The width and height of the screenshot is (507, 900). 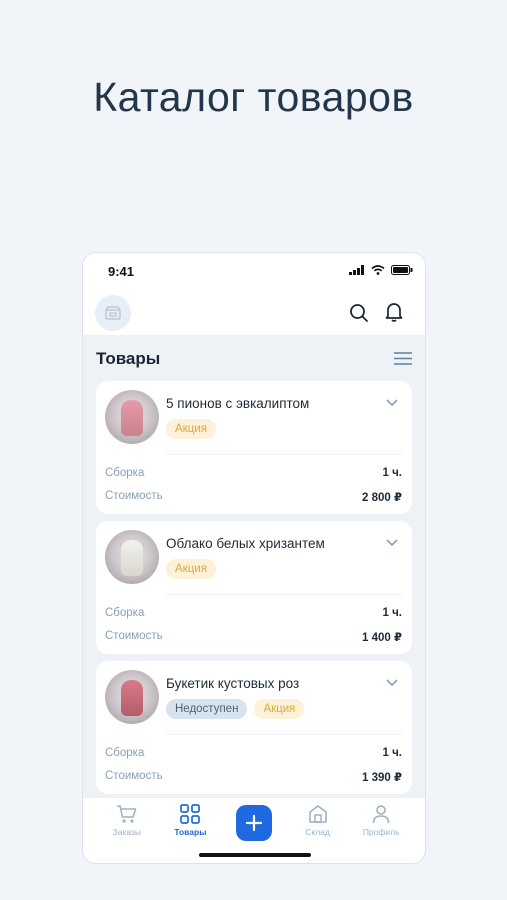 I want to click on page-headline: Каталог товаров, so click(x=253, y=97).